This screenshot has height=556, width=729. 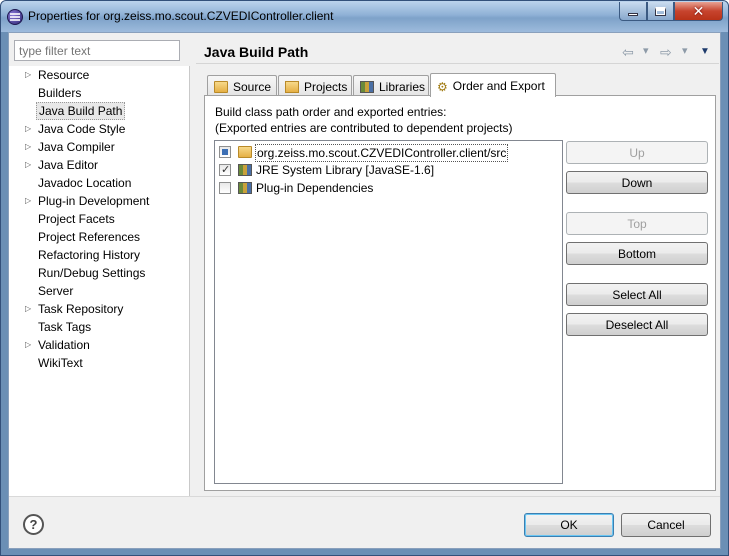 I want to click on page-title: Java Build Path, so click(x=256, y=52).